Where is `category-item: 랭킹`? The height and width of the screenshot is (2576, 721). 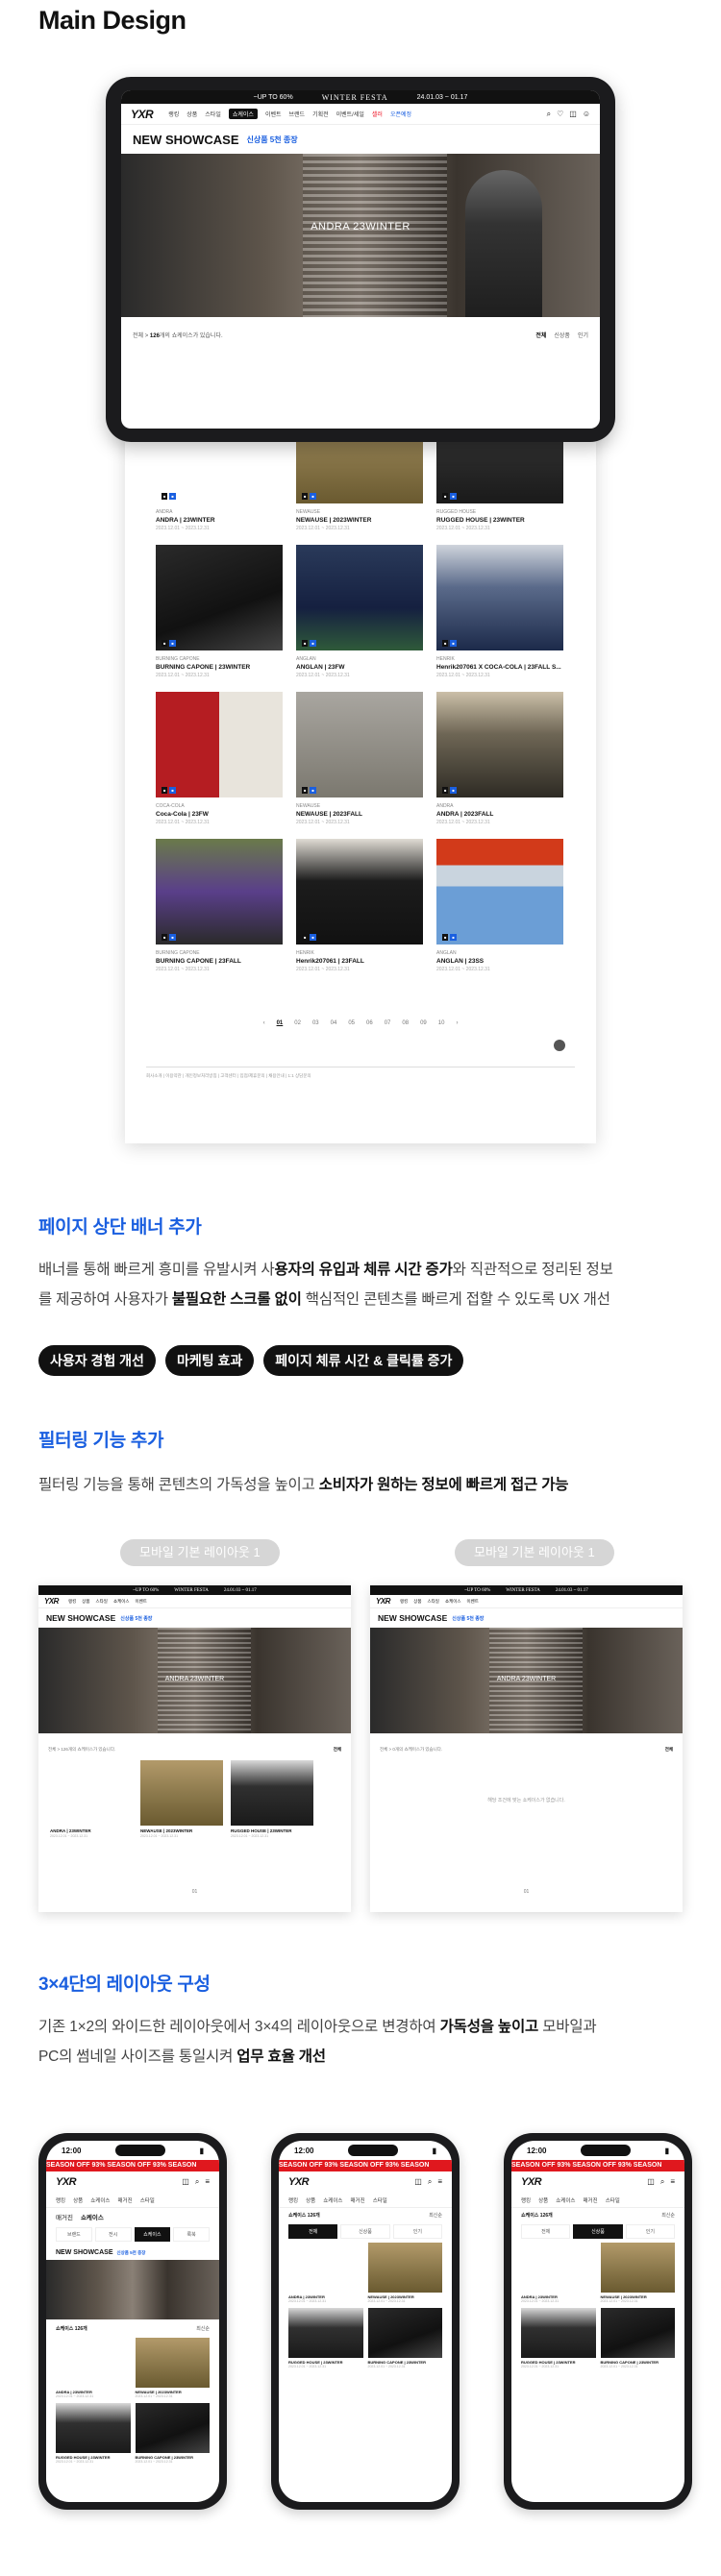
category-item: 랭킹 is located at coordinates (293, 2200).